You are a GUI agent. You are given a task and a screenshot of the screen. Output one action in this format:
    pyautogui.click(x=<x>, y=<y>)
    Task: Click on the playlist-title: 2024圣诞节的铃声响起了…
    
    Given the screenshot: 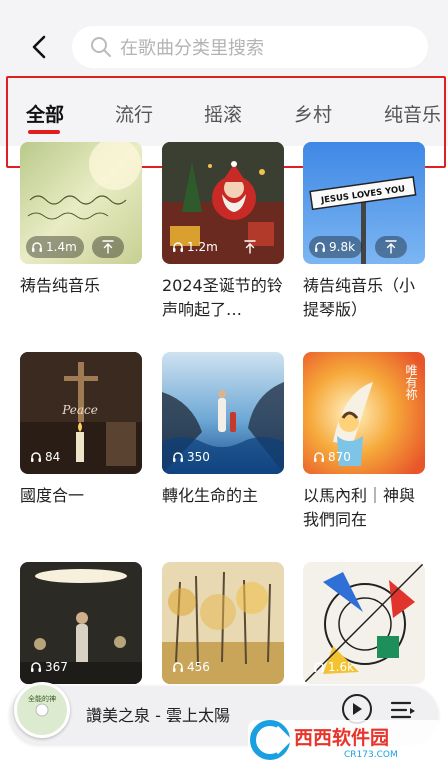 What is the action you would take?
    pyautogui.click(x=222, y=297)
    